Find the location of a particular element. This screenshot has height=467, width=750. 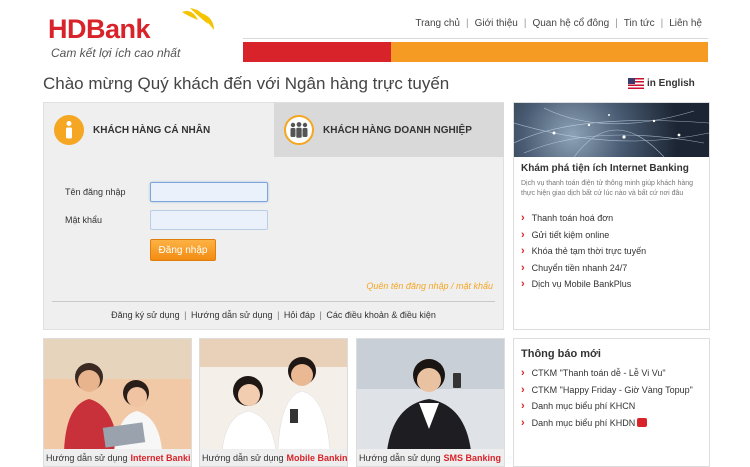

tab-personal-label: KHÁCH HÀNG CÁ NHÂN is located at coordinates (152, 130).